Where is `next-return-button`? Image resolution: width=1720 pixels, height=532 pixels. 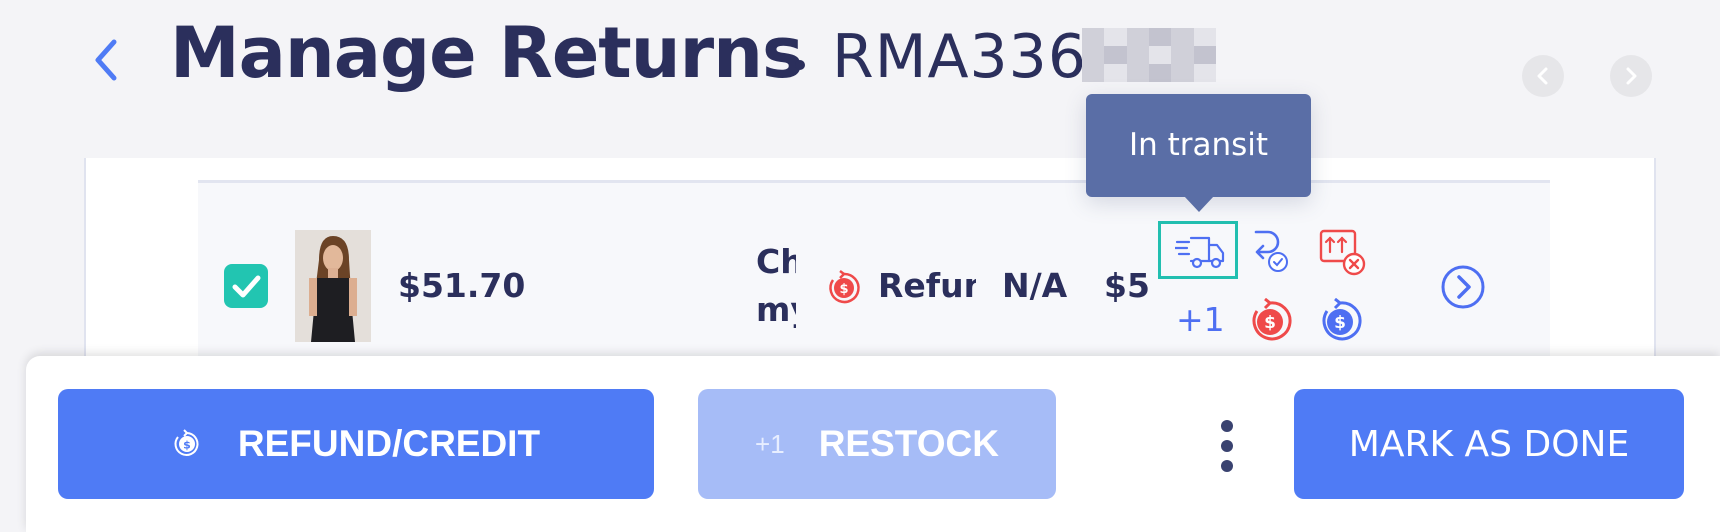
next-return-button is located at coordinates (1631, 76).